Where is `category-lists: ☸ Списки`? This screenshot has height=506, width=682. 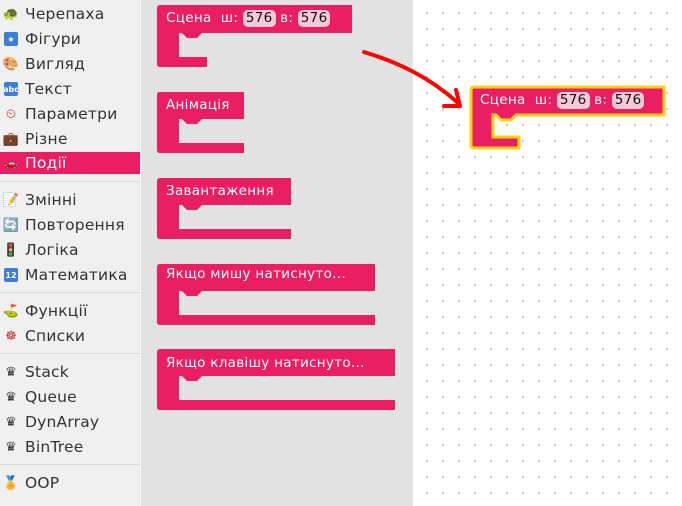 category-lists: ☸ Списки is located at coordinates (70, 336).